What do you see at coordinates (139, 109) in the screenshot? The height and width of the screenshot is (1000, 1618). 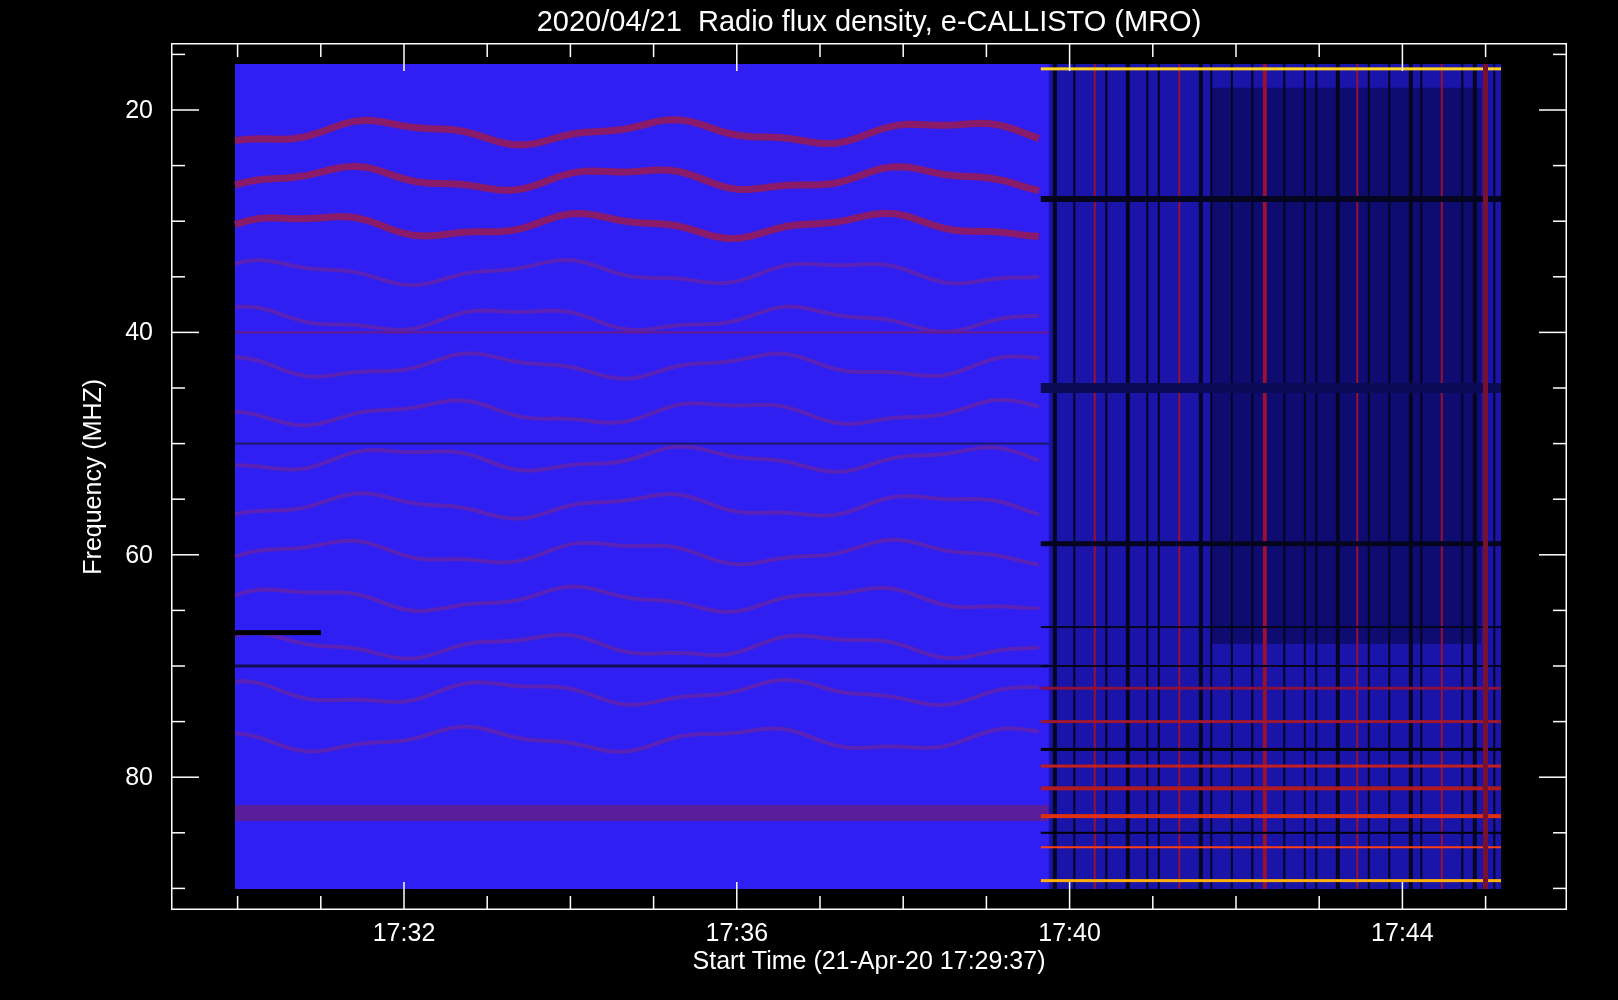 I see `y-tick-label: 20` at bounding box center [139, 109].